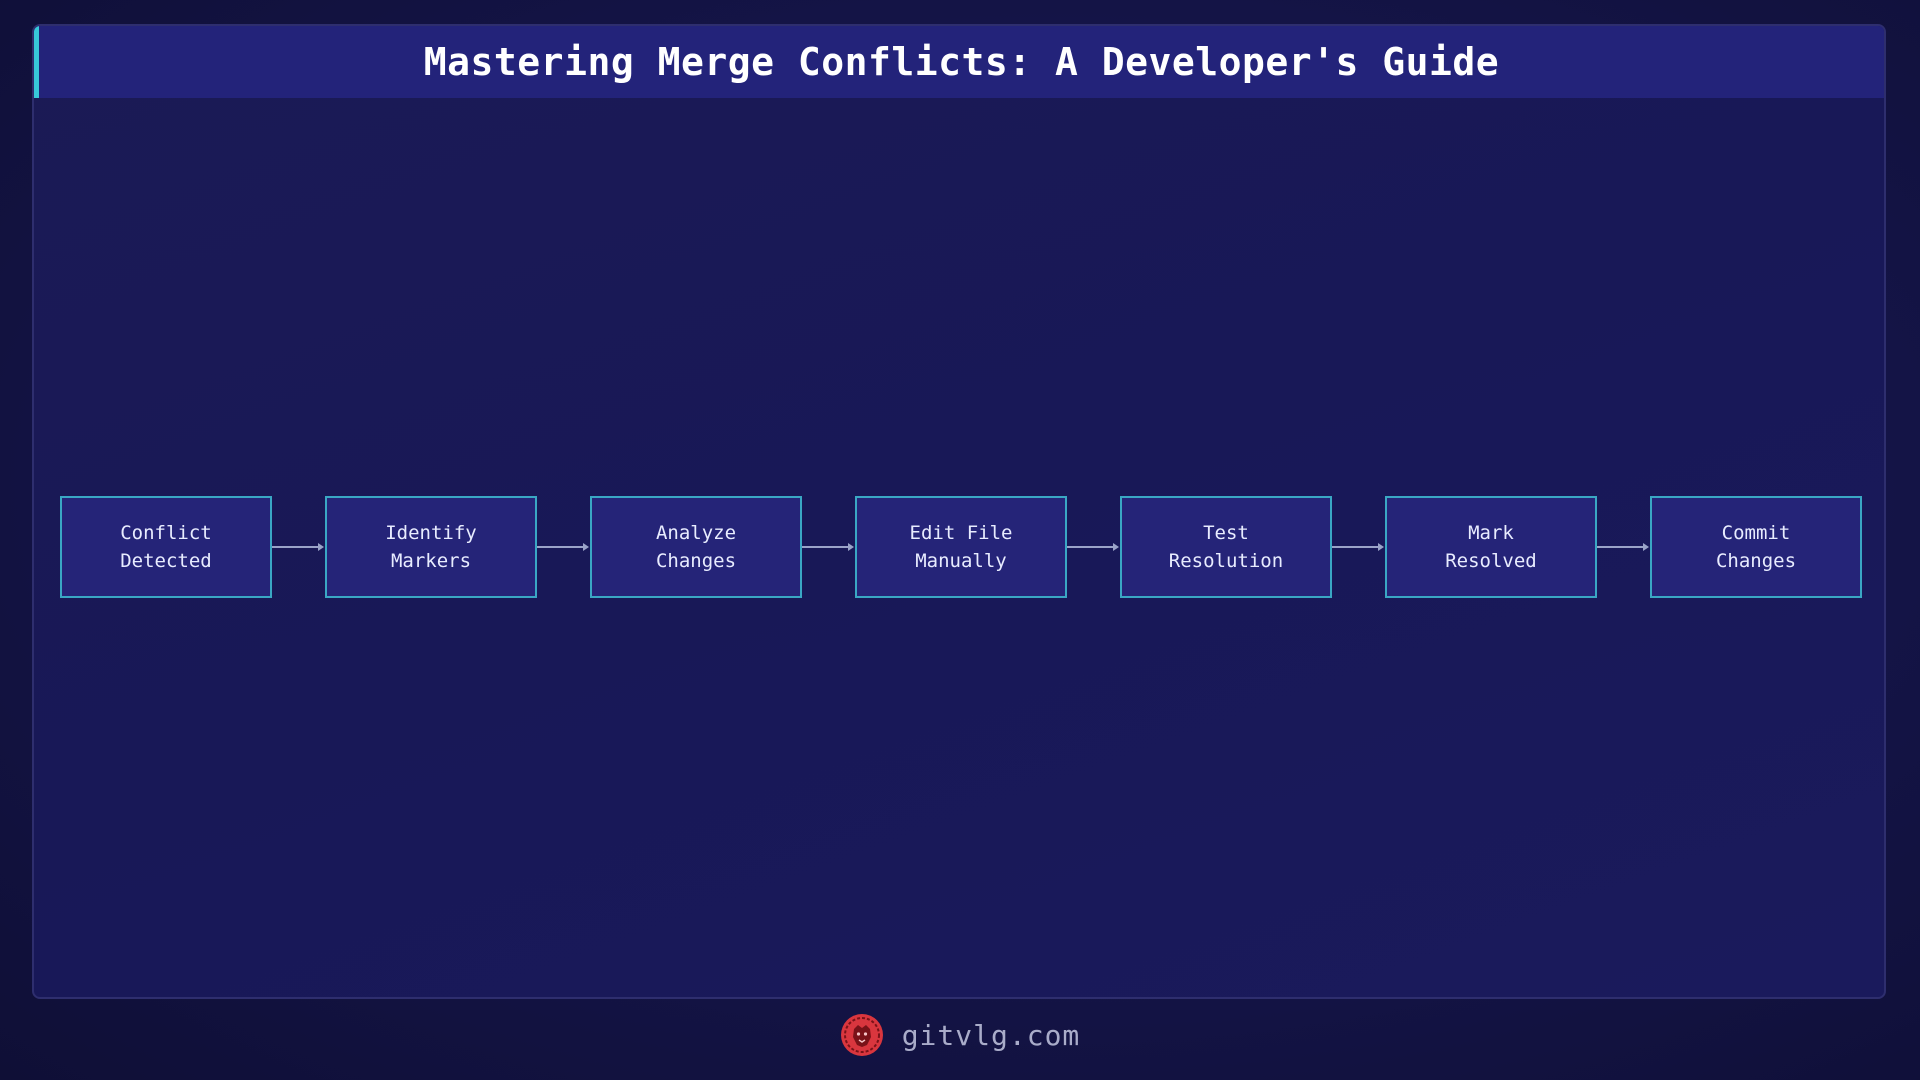 Image resolution: width=1920 pixels, height=1080 pixels. I want to click on step-label: Mark Resolved, so click(1491, 547).